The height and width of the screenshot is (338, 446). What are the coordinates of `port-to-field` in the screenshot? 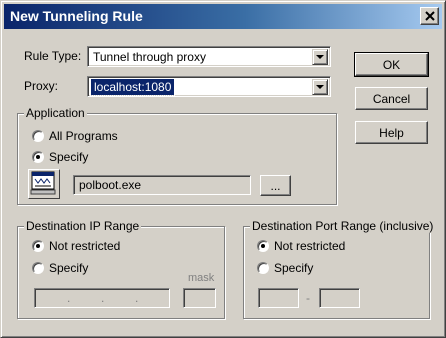 It's located at (339, 298).